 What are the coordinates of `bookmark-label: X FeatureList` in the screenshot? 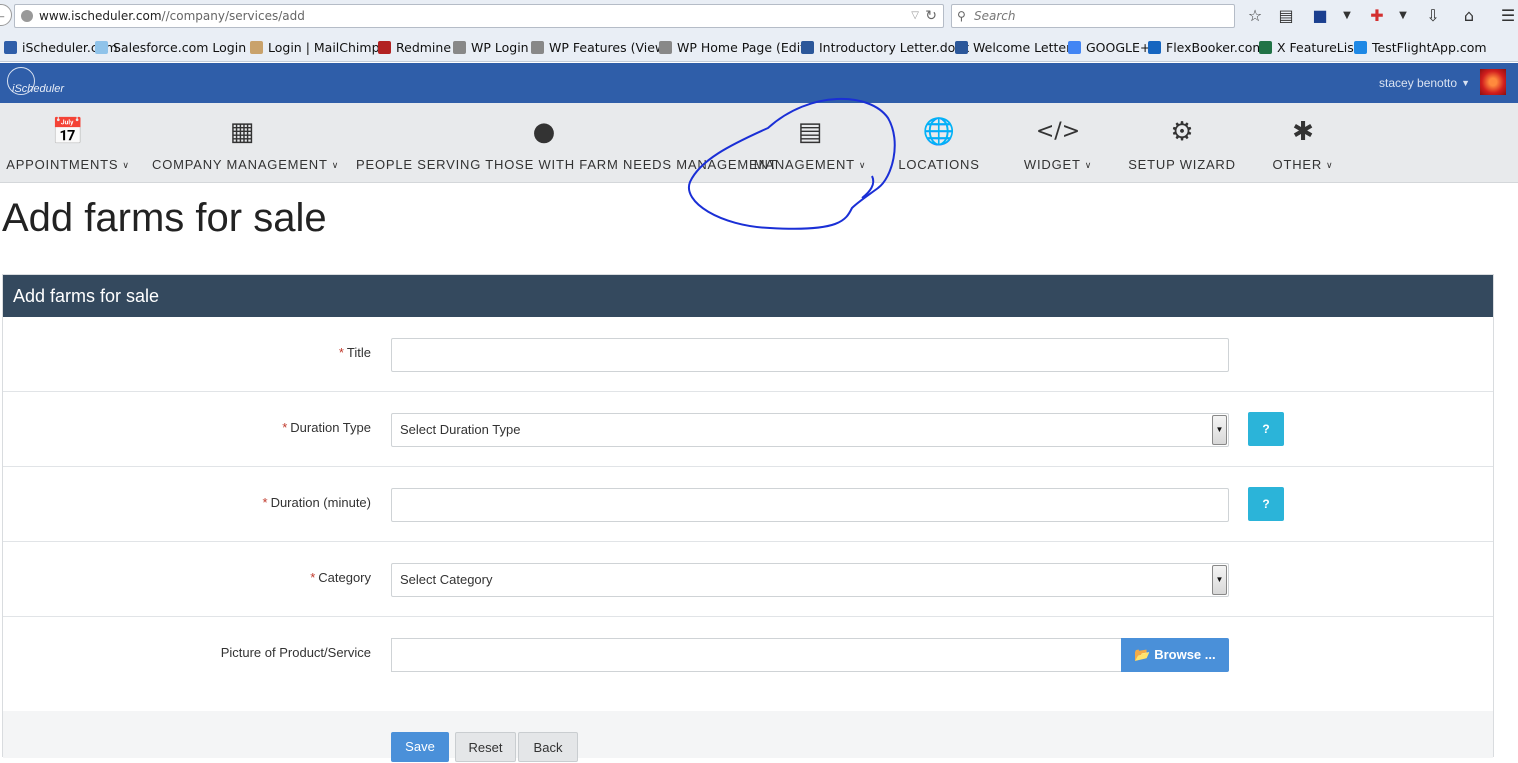 It's located at (1318, 47).